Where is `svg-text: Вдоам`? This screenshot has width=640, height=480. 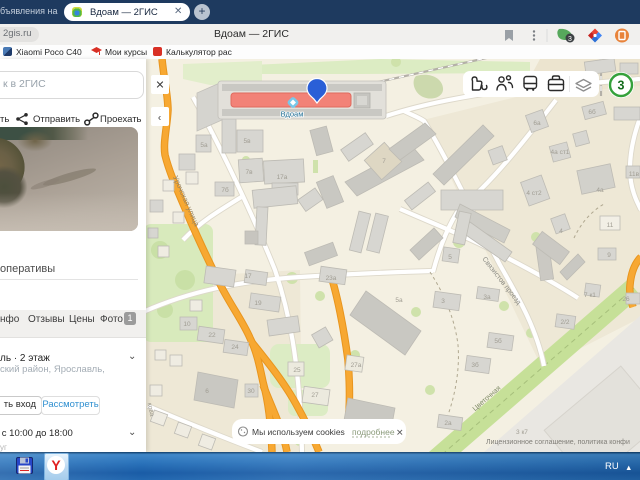 svg-text: Вдоам is located at coordinates (292, 114).